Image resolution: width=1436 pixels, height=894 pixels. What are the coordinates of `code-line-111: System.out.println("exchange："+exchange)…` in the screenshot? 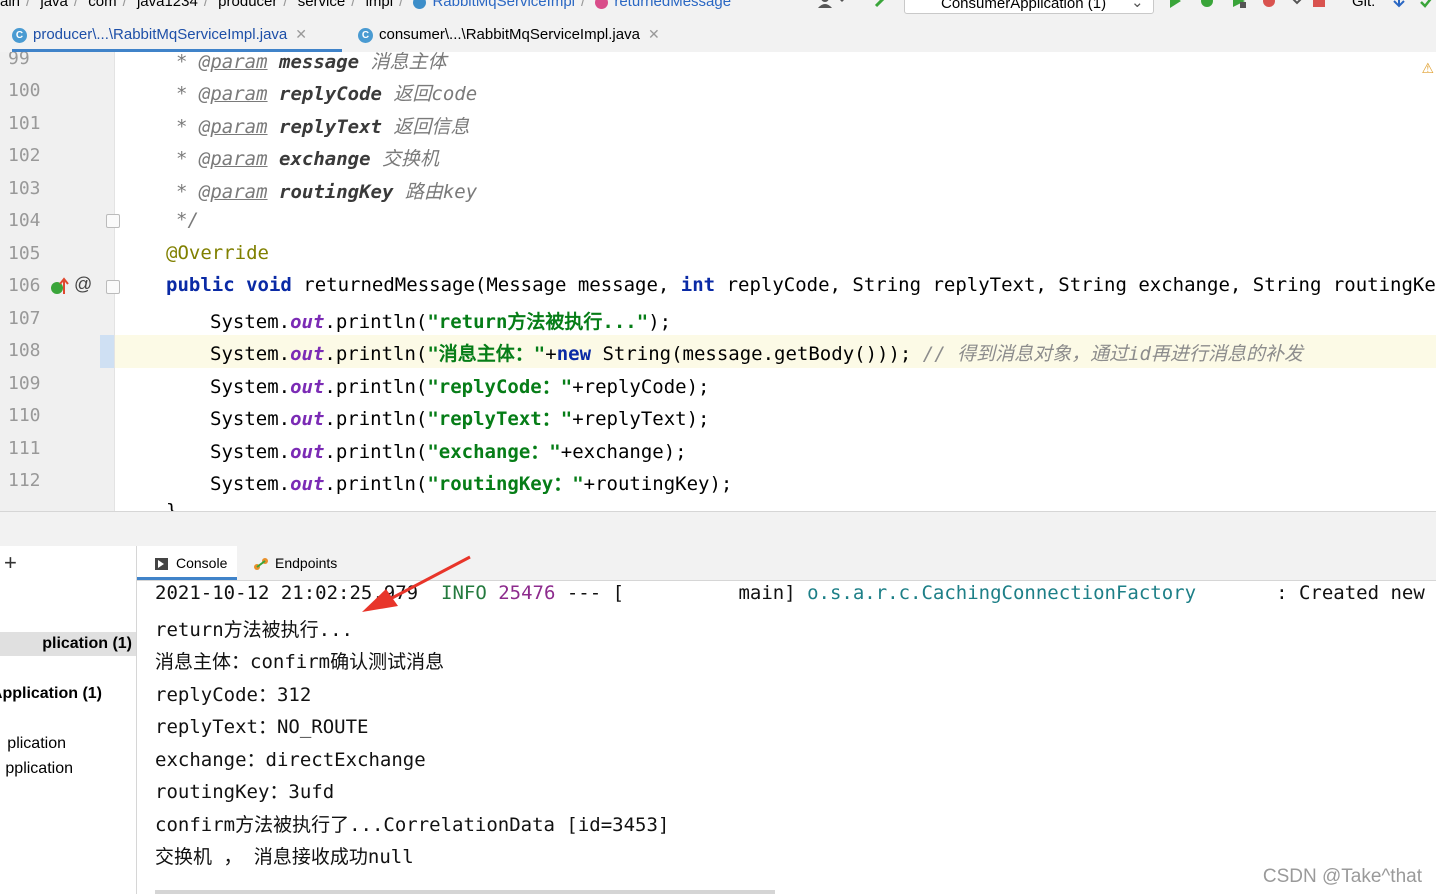 It's located at (448, 452).